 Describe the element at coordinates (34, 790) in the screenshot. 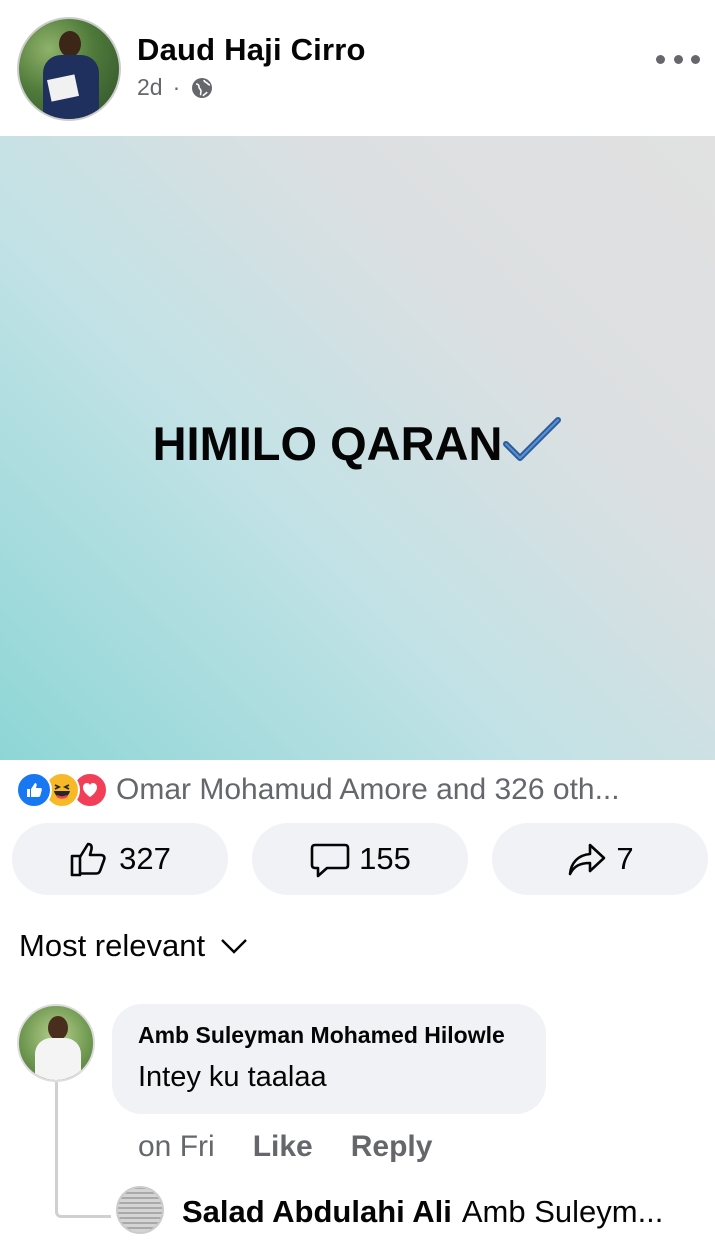

I see `like-icon` at that location.